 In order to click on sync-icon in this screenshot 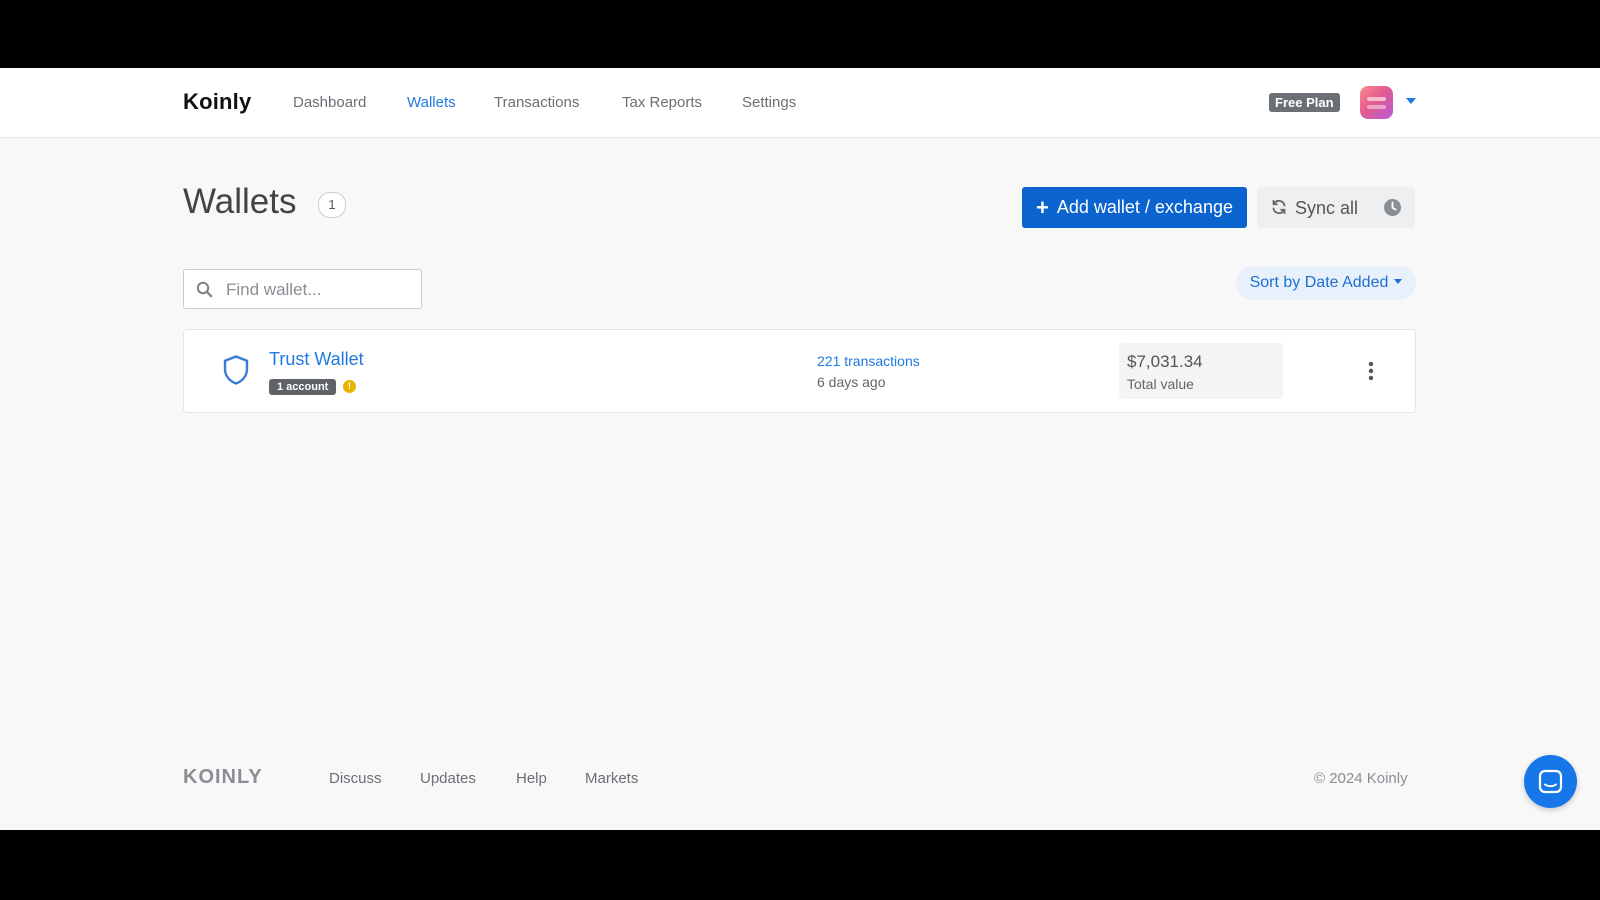, I will do `click(1279, 207)`.